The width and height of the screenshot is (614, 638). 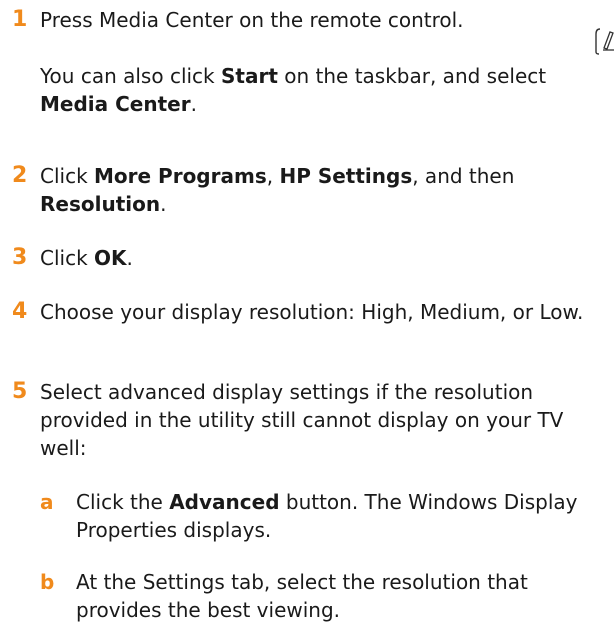 What do you see at coordinates (604, 41) in the screenshot?
I see `note-pencil-icon` at bounding box center [604, 41].